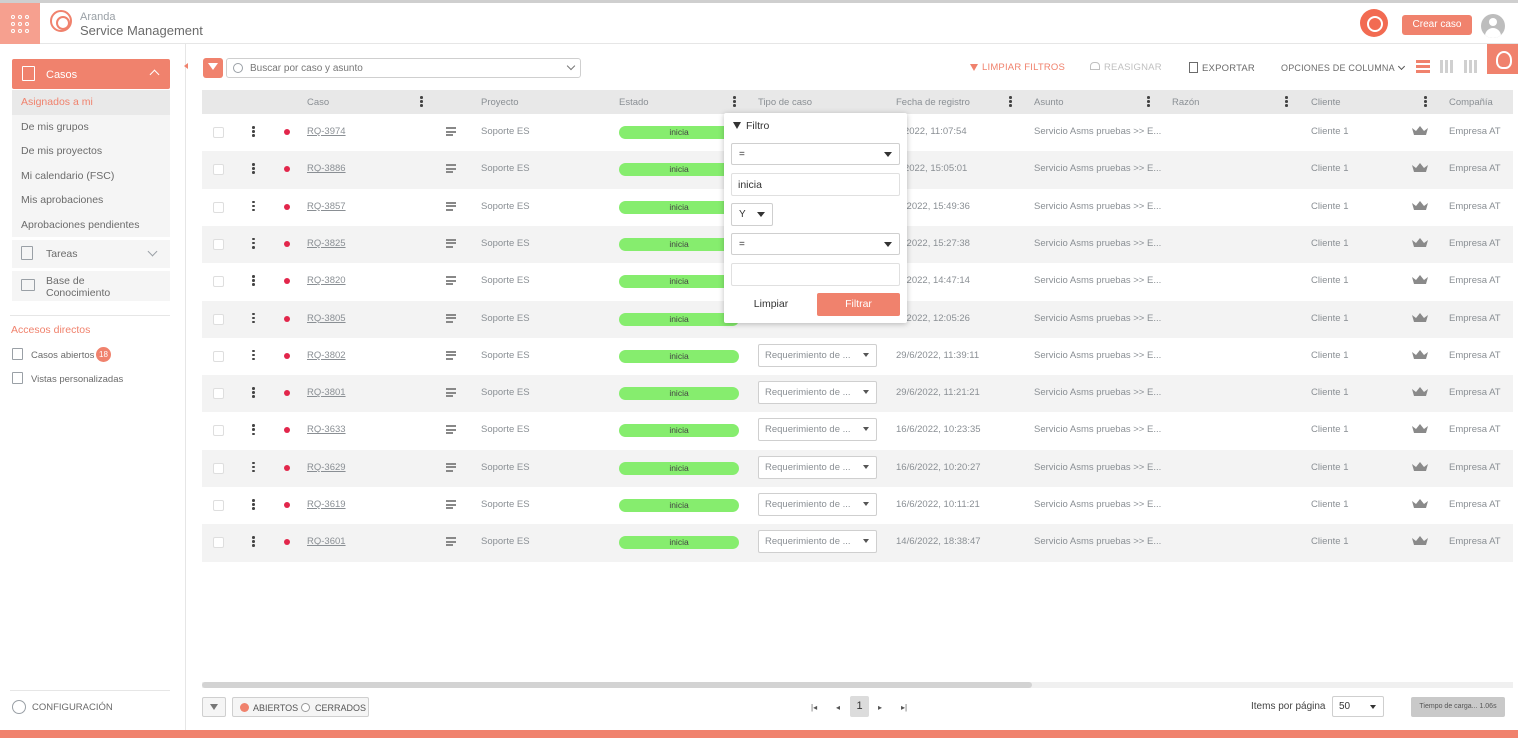  Describe the element at coordinates (858, 304) in the screenshot. I see `filter-apply-button: Filtrar` at that location.